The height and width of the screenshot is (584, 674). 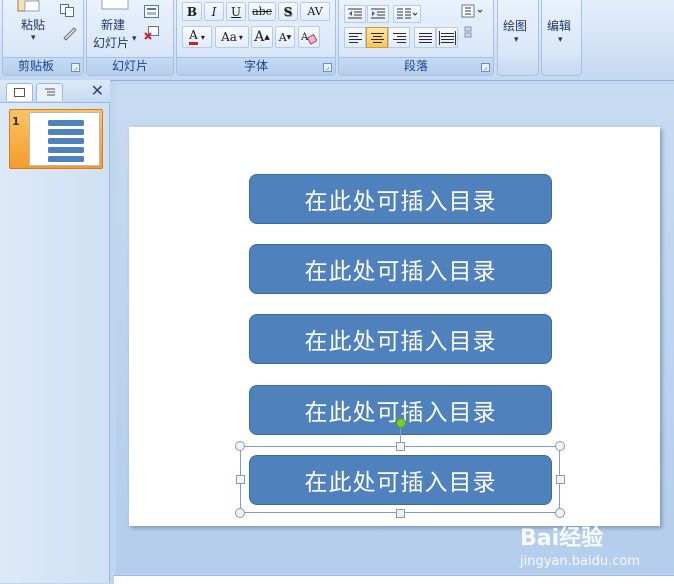 What do you see at coordinates (416, 66) in the screenshot?
I see `paragraph-group-label: 段落` at bounding box center [416, 66].